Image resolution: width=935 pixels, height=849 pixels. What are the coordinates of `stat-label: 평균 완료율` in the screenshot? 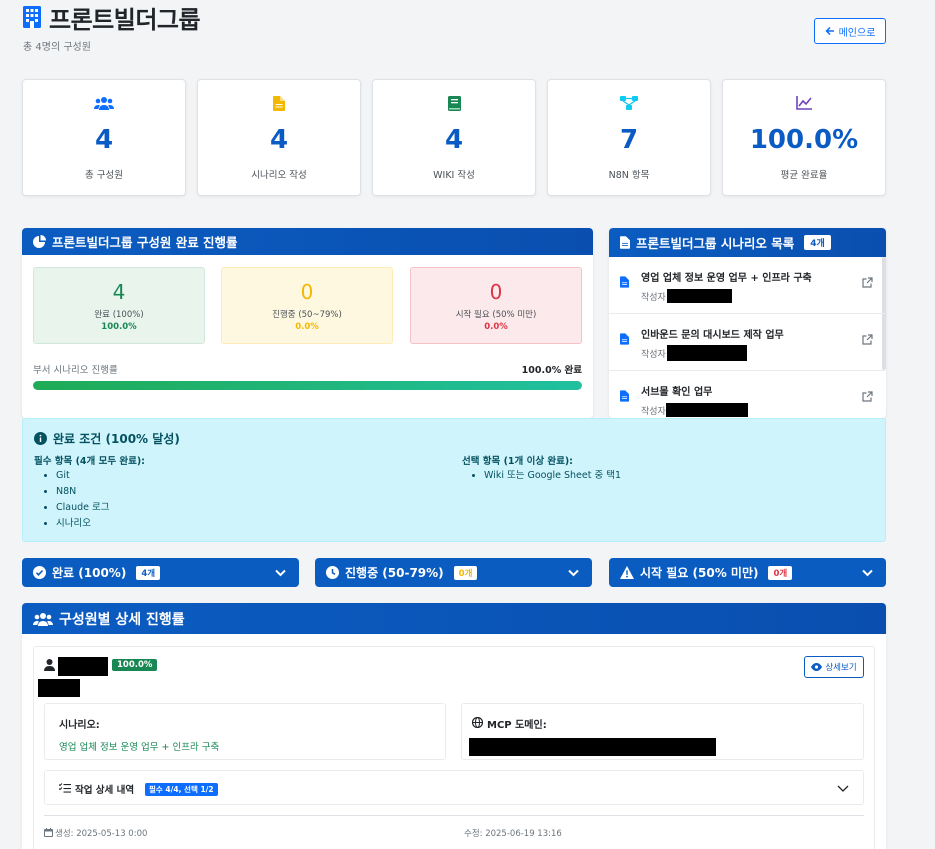 It's located at (804, 175).